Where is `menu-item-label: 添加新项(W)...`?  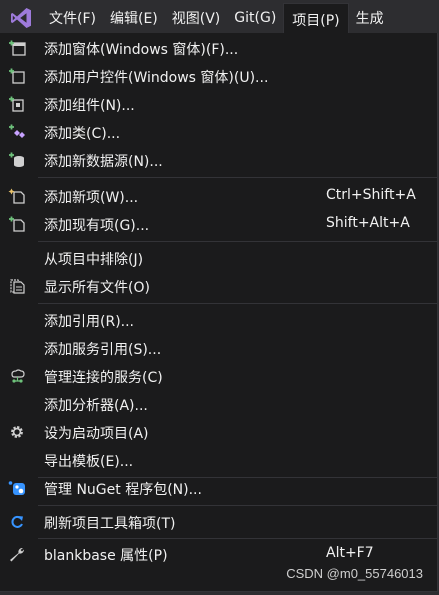 menu-item-label: 添加新项(W)... is located at coordinates (91, 198).